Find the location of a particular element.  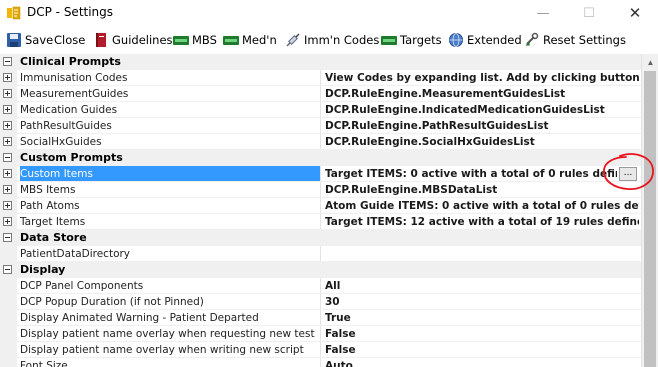

property-name: Target Items is located at coordinates (53, 222).